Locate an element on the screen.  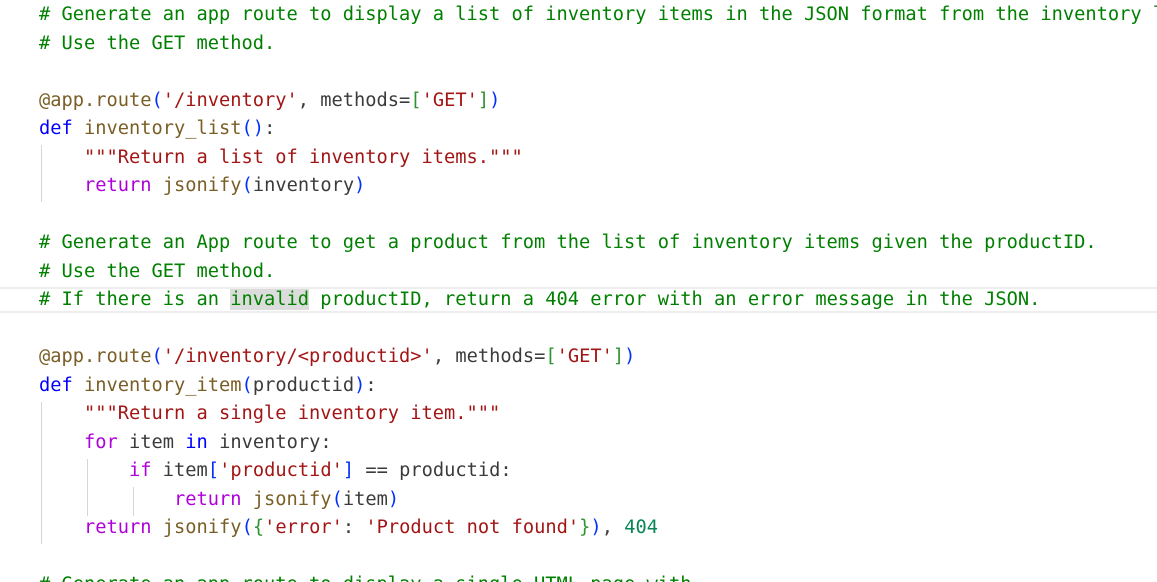
code-line: return jsonify(item) is located at coordinates (219, 500).